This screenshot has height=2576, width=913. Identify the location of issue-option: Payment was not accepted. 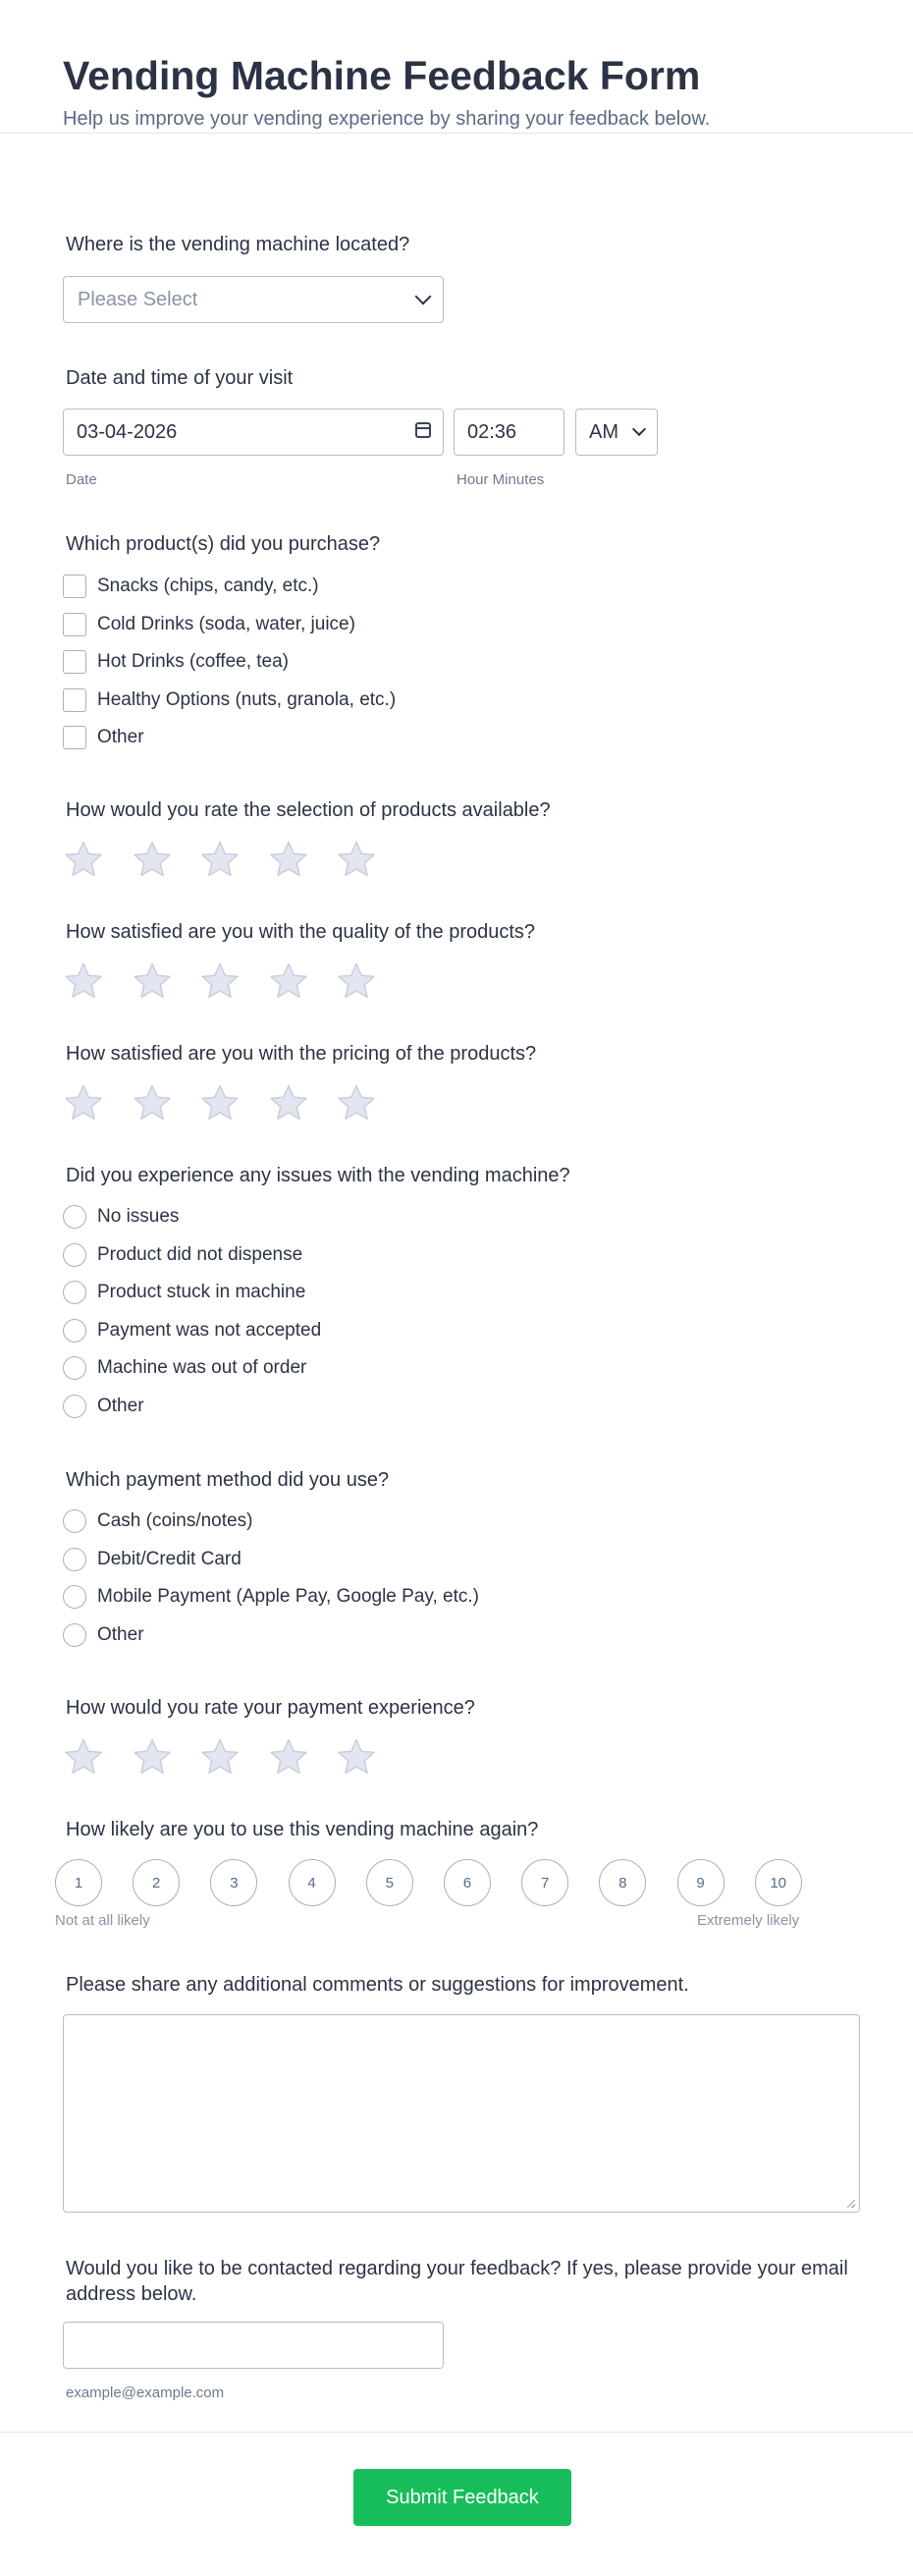
(192, 1331).